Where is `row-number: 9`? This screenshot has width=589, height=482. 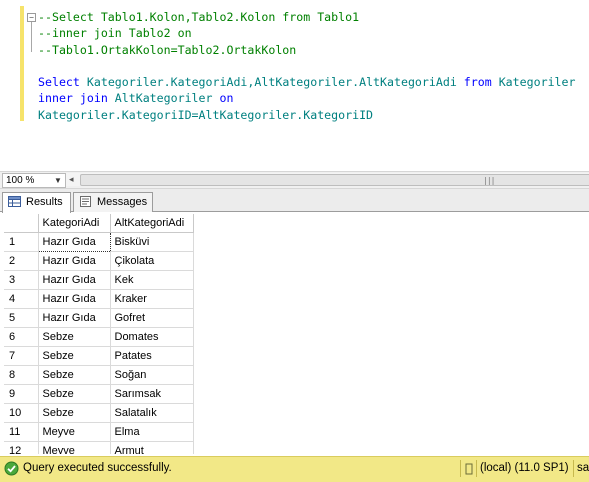
row-number: 9 is located at coordinates (21, 394).